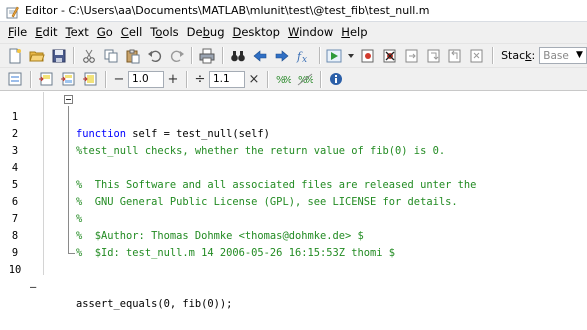 The image size is (587, 330). I want to click on run-icon, so click(335, 56).